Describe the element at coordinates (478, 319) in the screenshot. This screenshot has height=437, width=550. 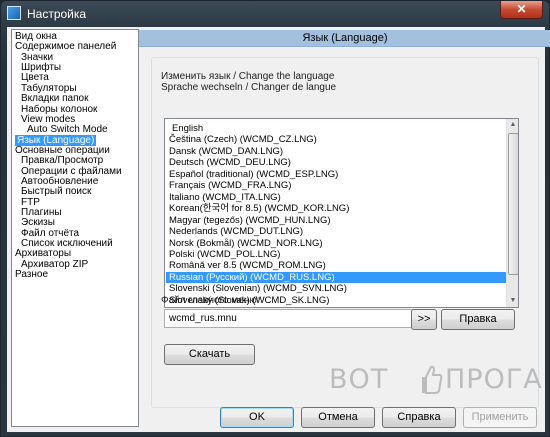
I see `edit-menu-button: Правка` at that location.